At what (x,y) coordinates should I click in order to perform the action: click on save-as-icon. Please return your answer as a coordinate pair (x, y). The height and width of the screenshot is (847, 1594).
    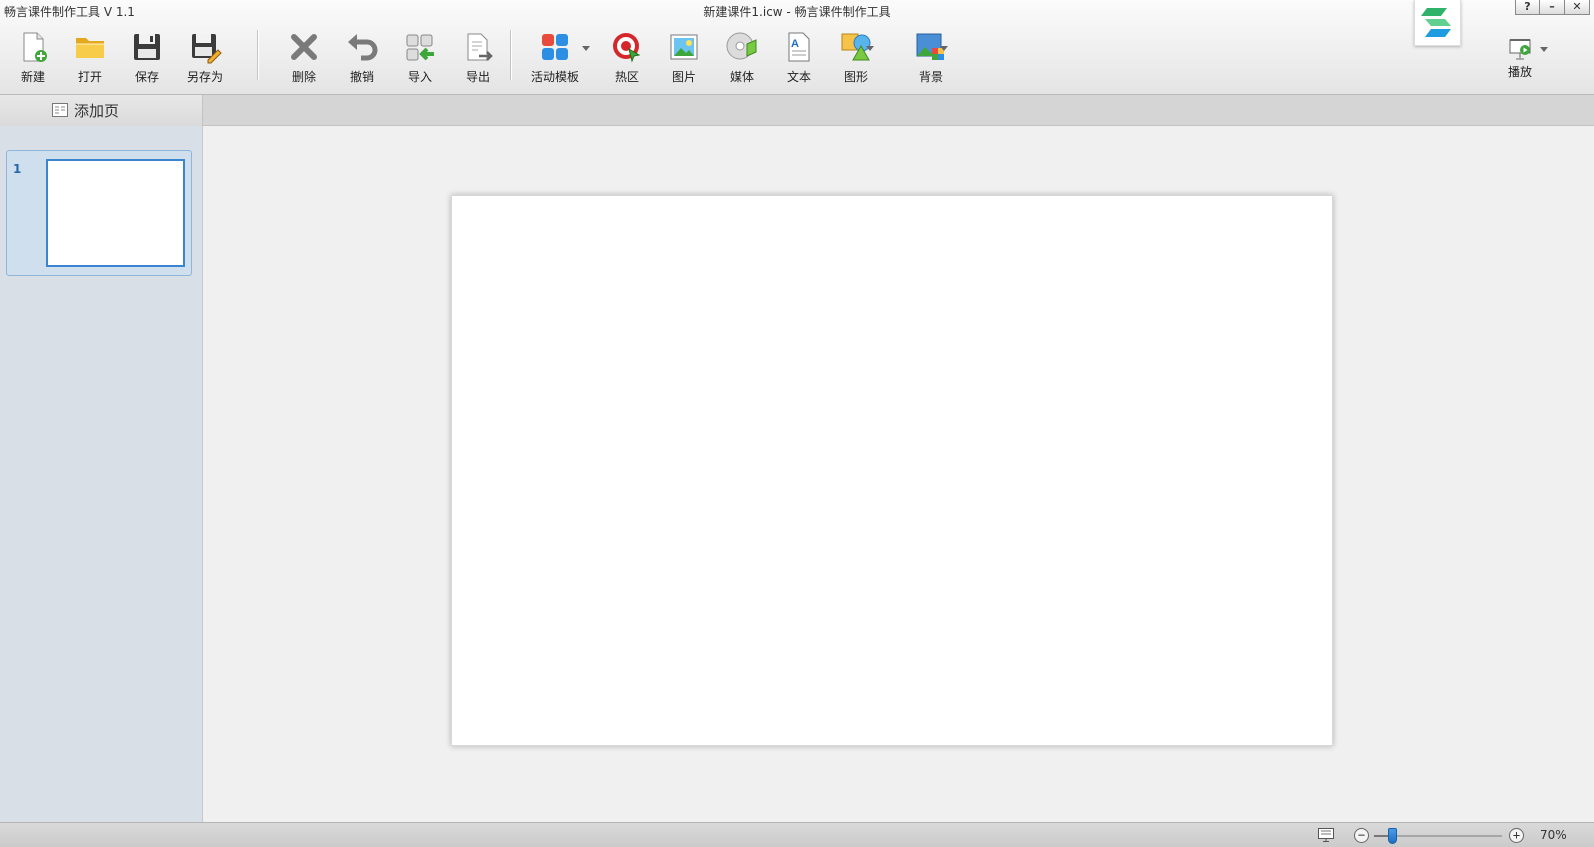
    Looking at the image, I should click on (205, 47).